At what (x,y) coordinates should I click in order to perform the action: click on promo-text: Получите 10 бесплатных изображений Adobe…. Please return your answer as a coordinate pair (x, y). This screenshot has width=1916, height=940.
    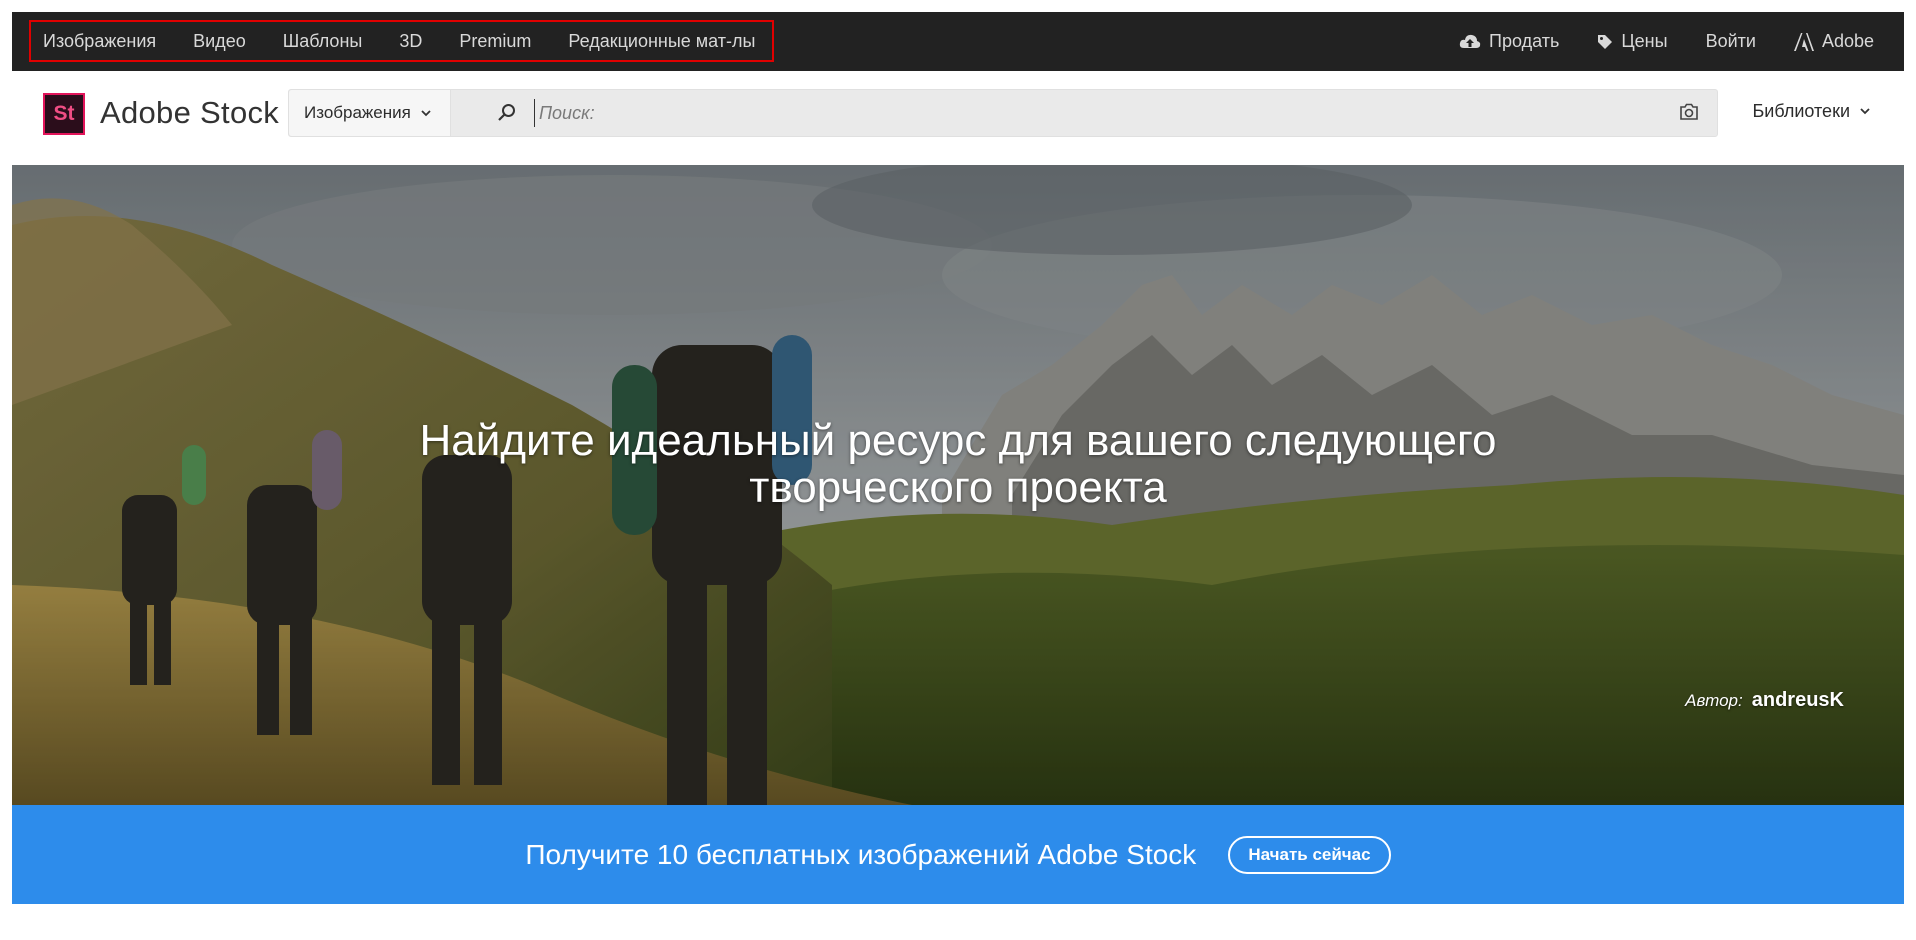
    Looking at the image, I should click on (861, 854).